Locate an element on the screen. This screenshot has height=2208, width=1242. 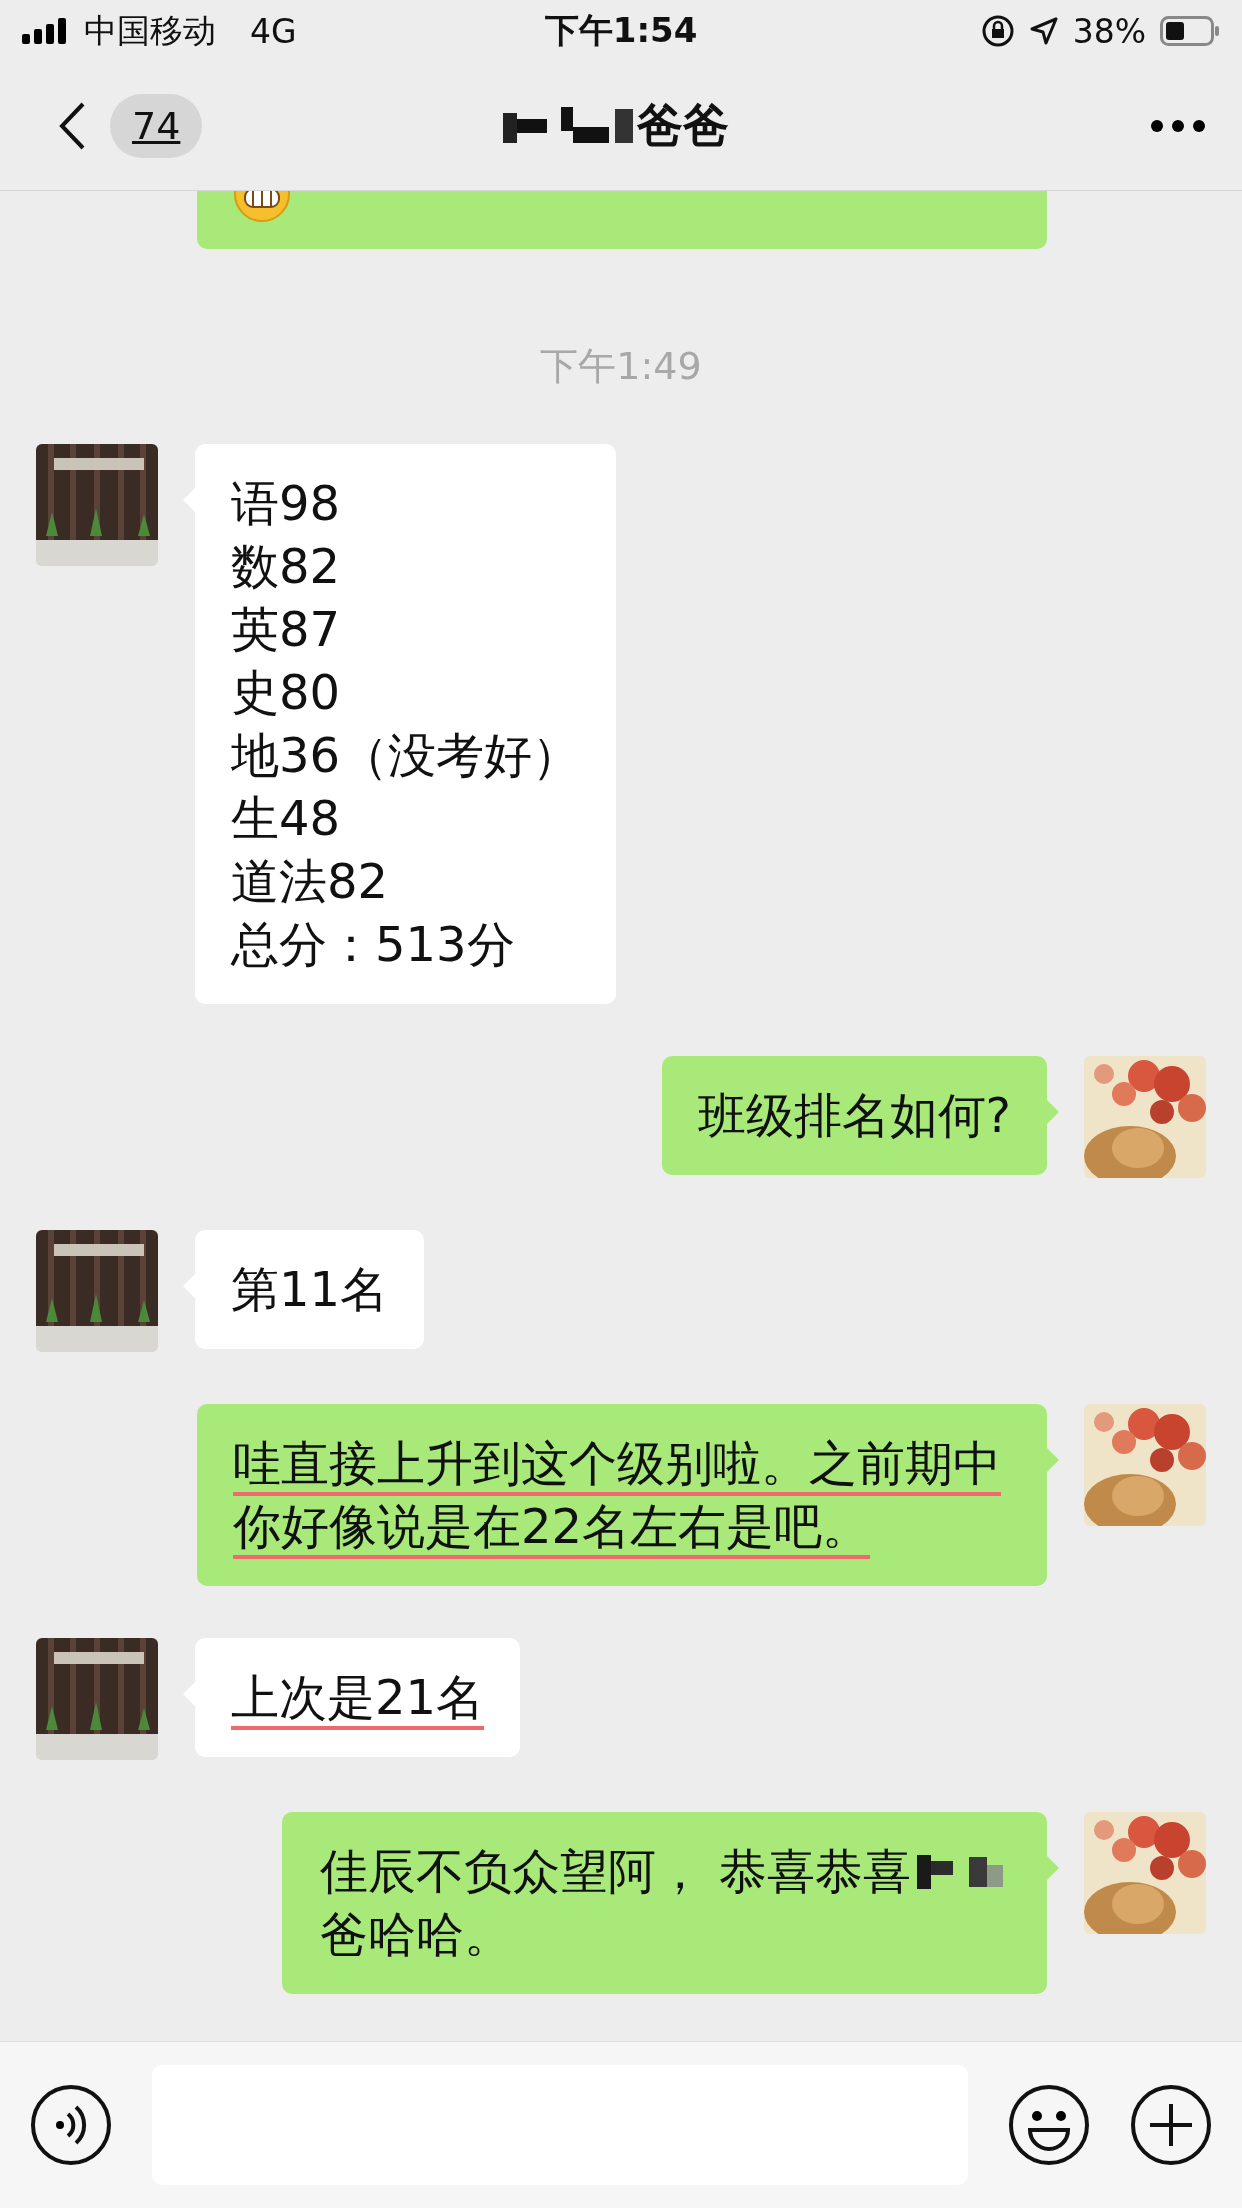
timestamp: 下午1:49 is located at coordinates (621, 366).